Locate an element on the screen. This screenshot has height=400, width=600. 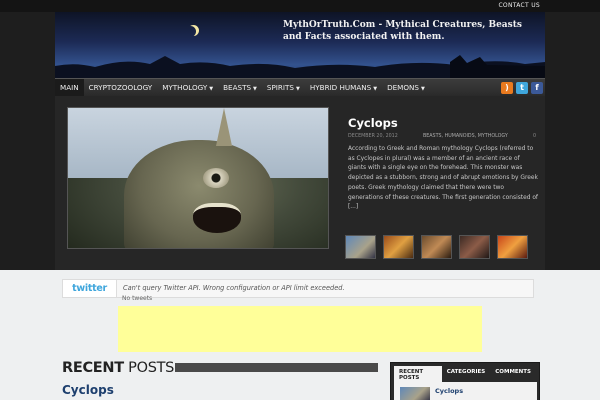
twitter-icon: t is located at coordinates (522, 88).